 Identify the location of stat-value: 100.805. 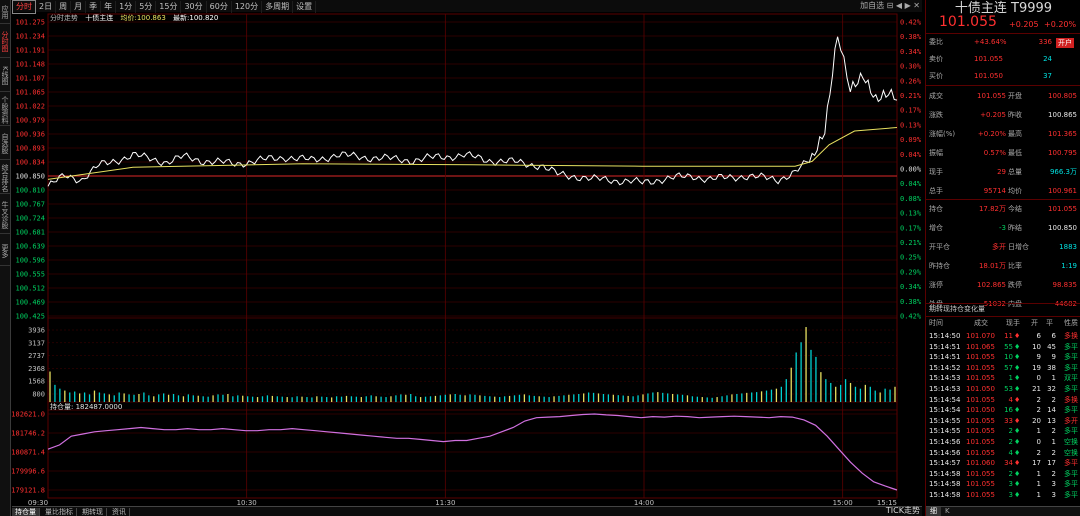
(1062, 96).